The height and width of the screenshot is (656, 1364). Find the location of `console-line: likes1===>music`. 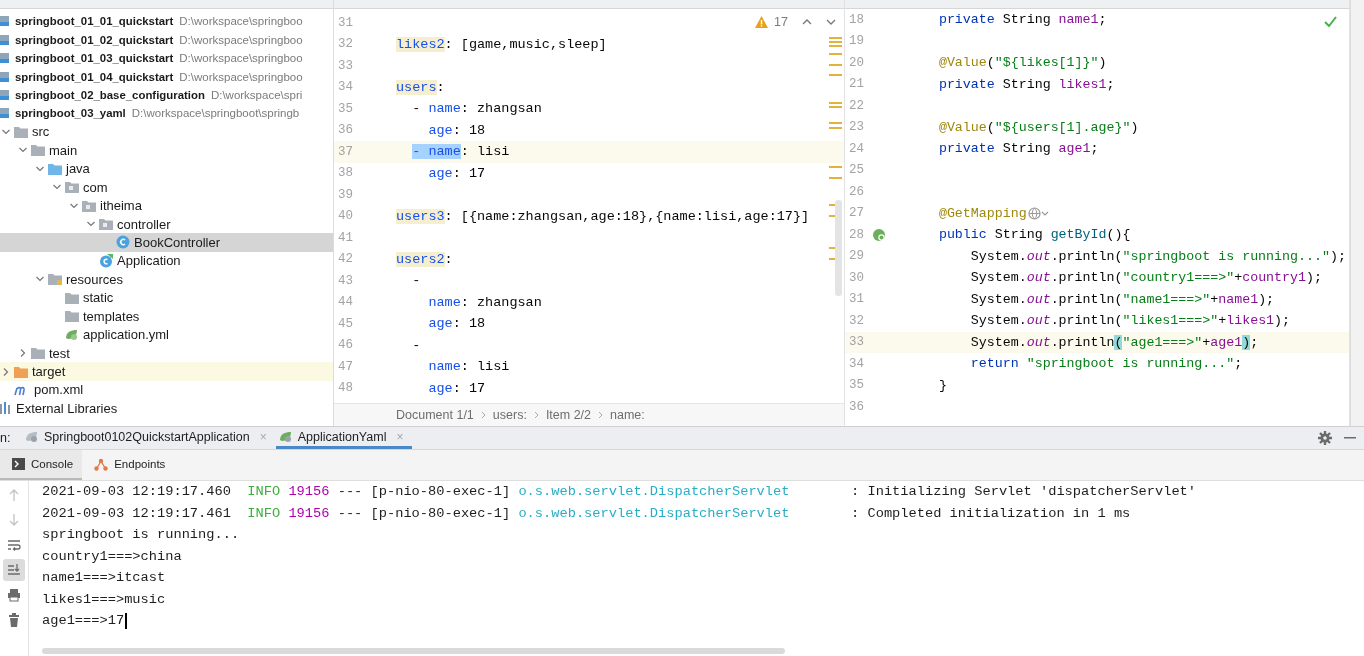

console-line: likes1===>music is located at coordinates (104, 599).